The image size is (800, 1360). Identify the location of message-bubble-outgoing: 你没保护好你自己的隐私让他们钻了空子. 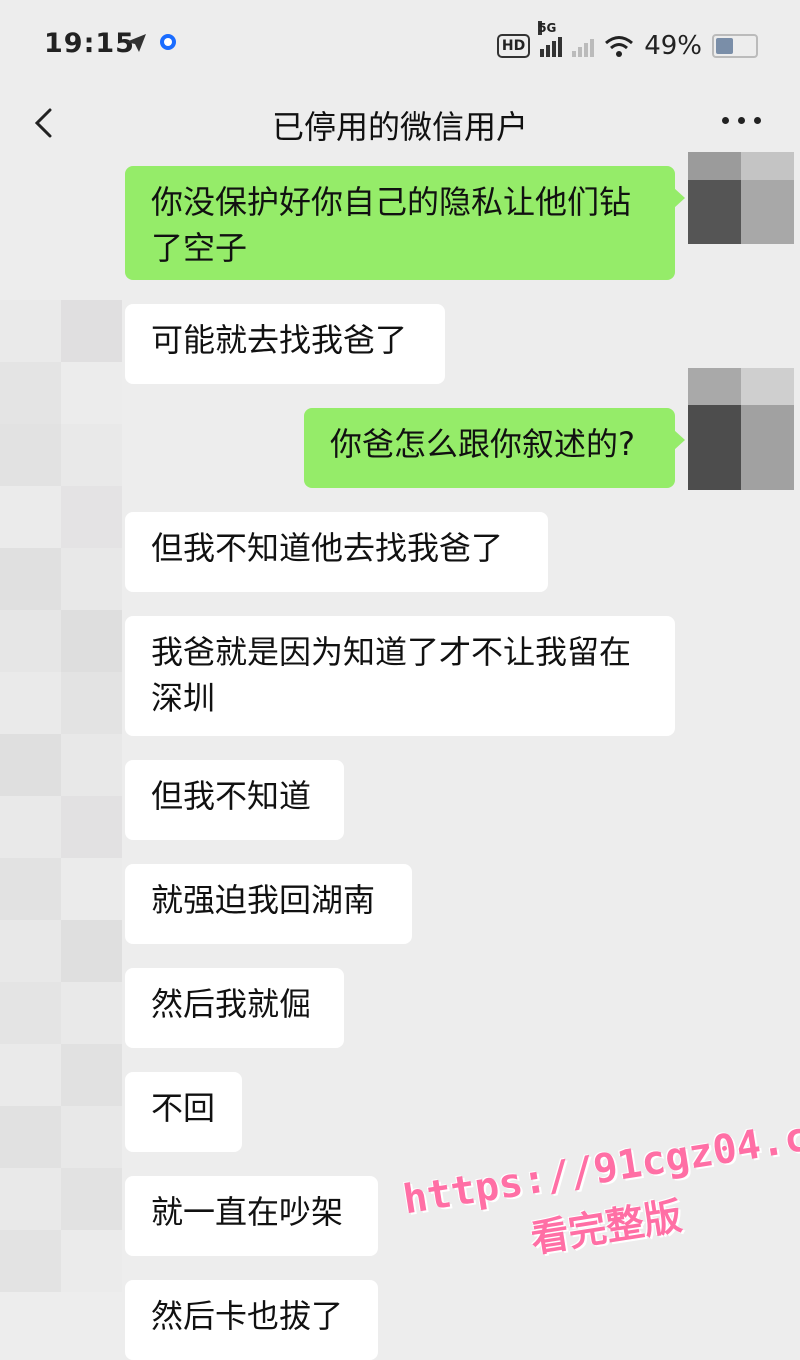
(405, 223).